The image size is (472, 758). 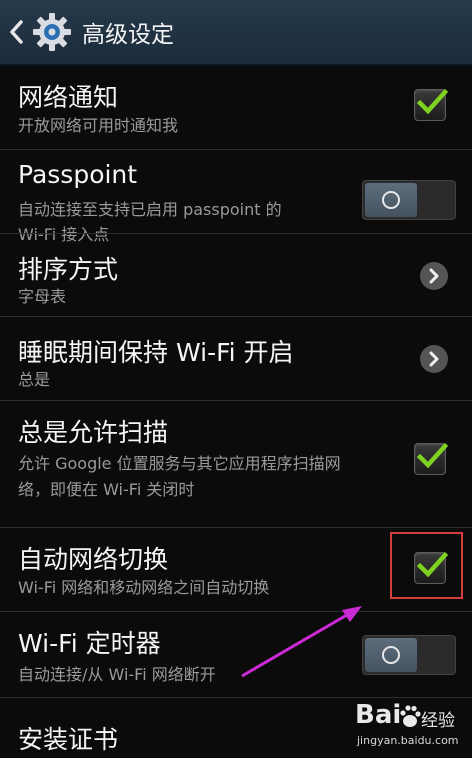 I want to click on baidu-logo: Bai, so click(x=378, y=715).